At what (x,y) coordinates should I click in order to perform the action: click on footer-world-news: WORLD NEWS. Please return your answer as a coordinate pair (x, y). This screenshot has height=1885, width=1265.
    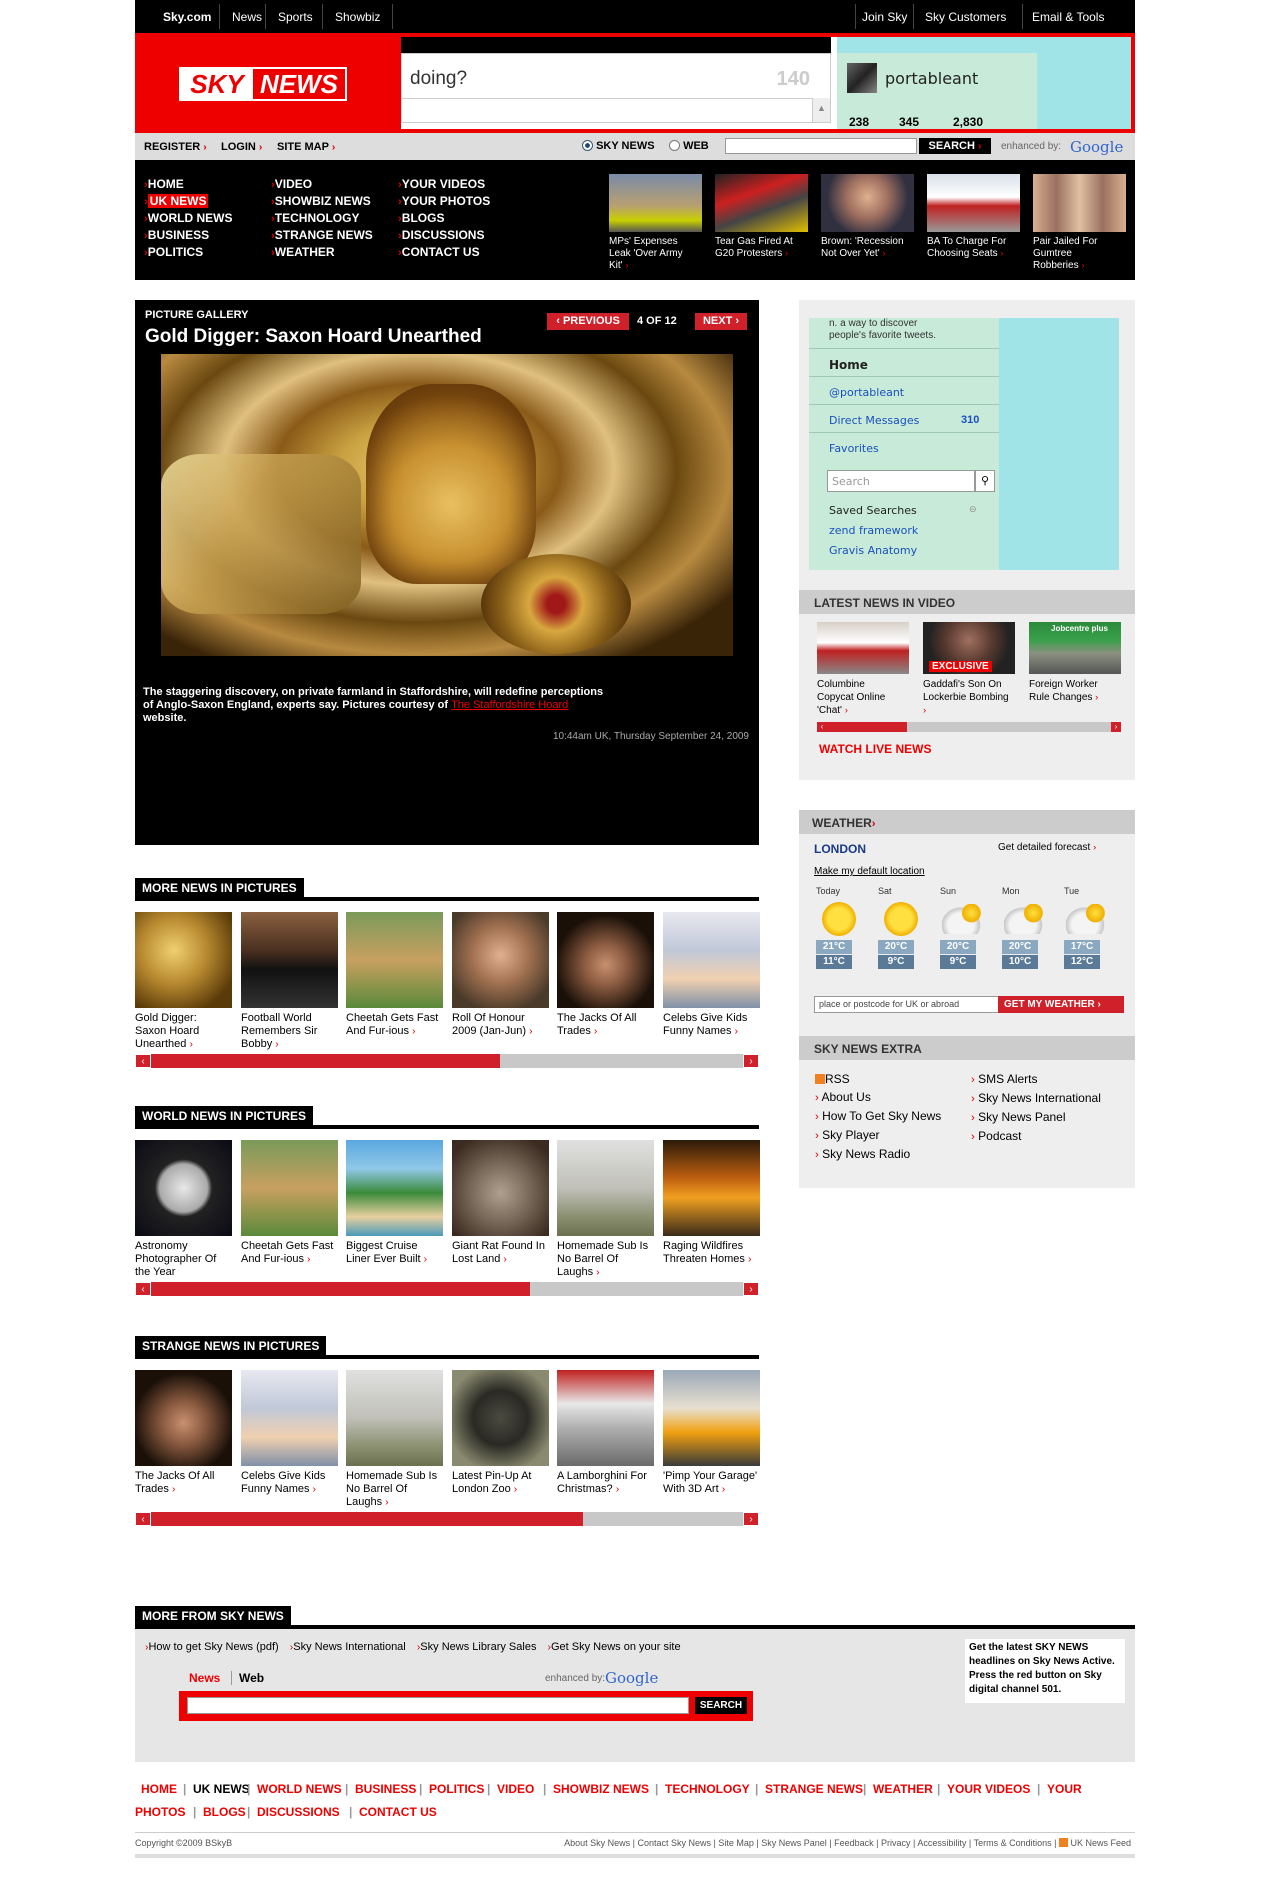
    Looking at the image, I should click on (299, 1789).